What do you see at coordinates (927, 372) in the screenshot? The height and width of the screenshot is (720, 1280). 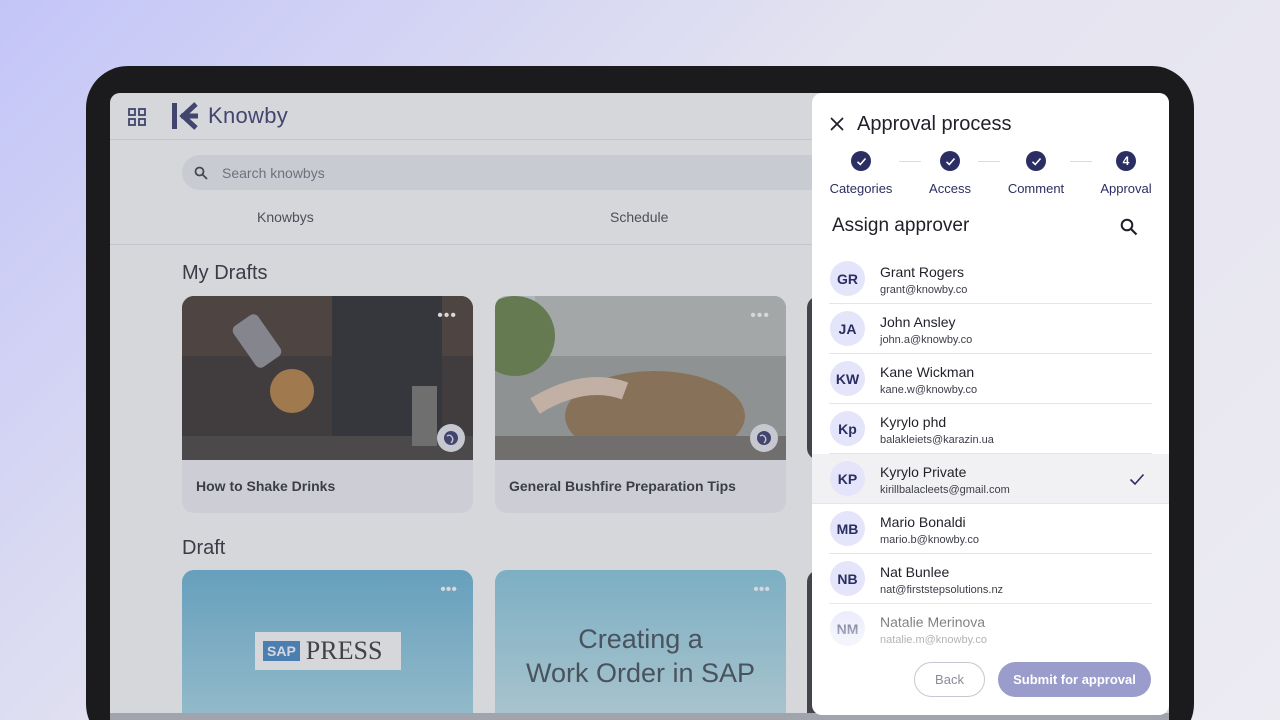 I see `approver-name: Kane Wickman` at bounding box center [927, 372].